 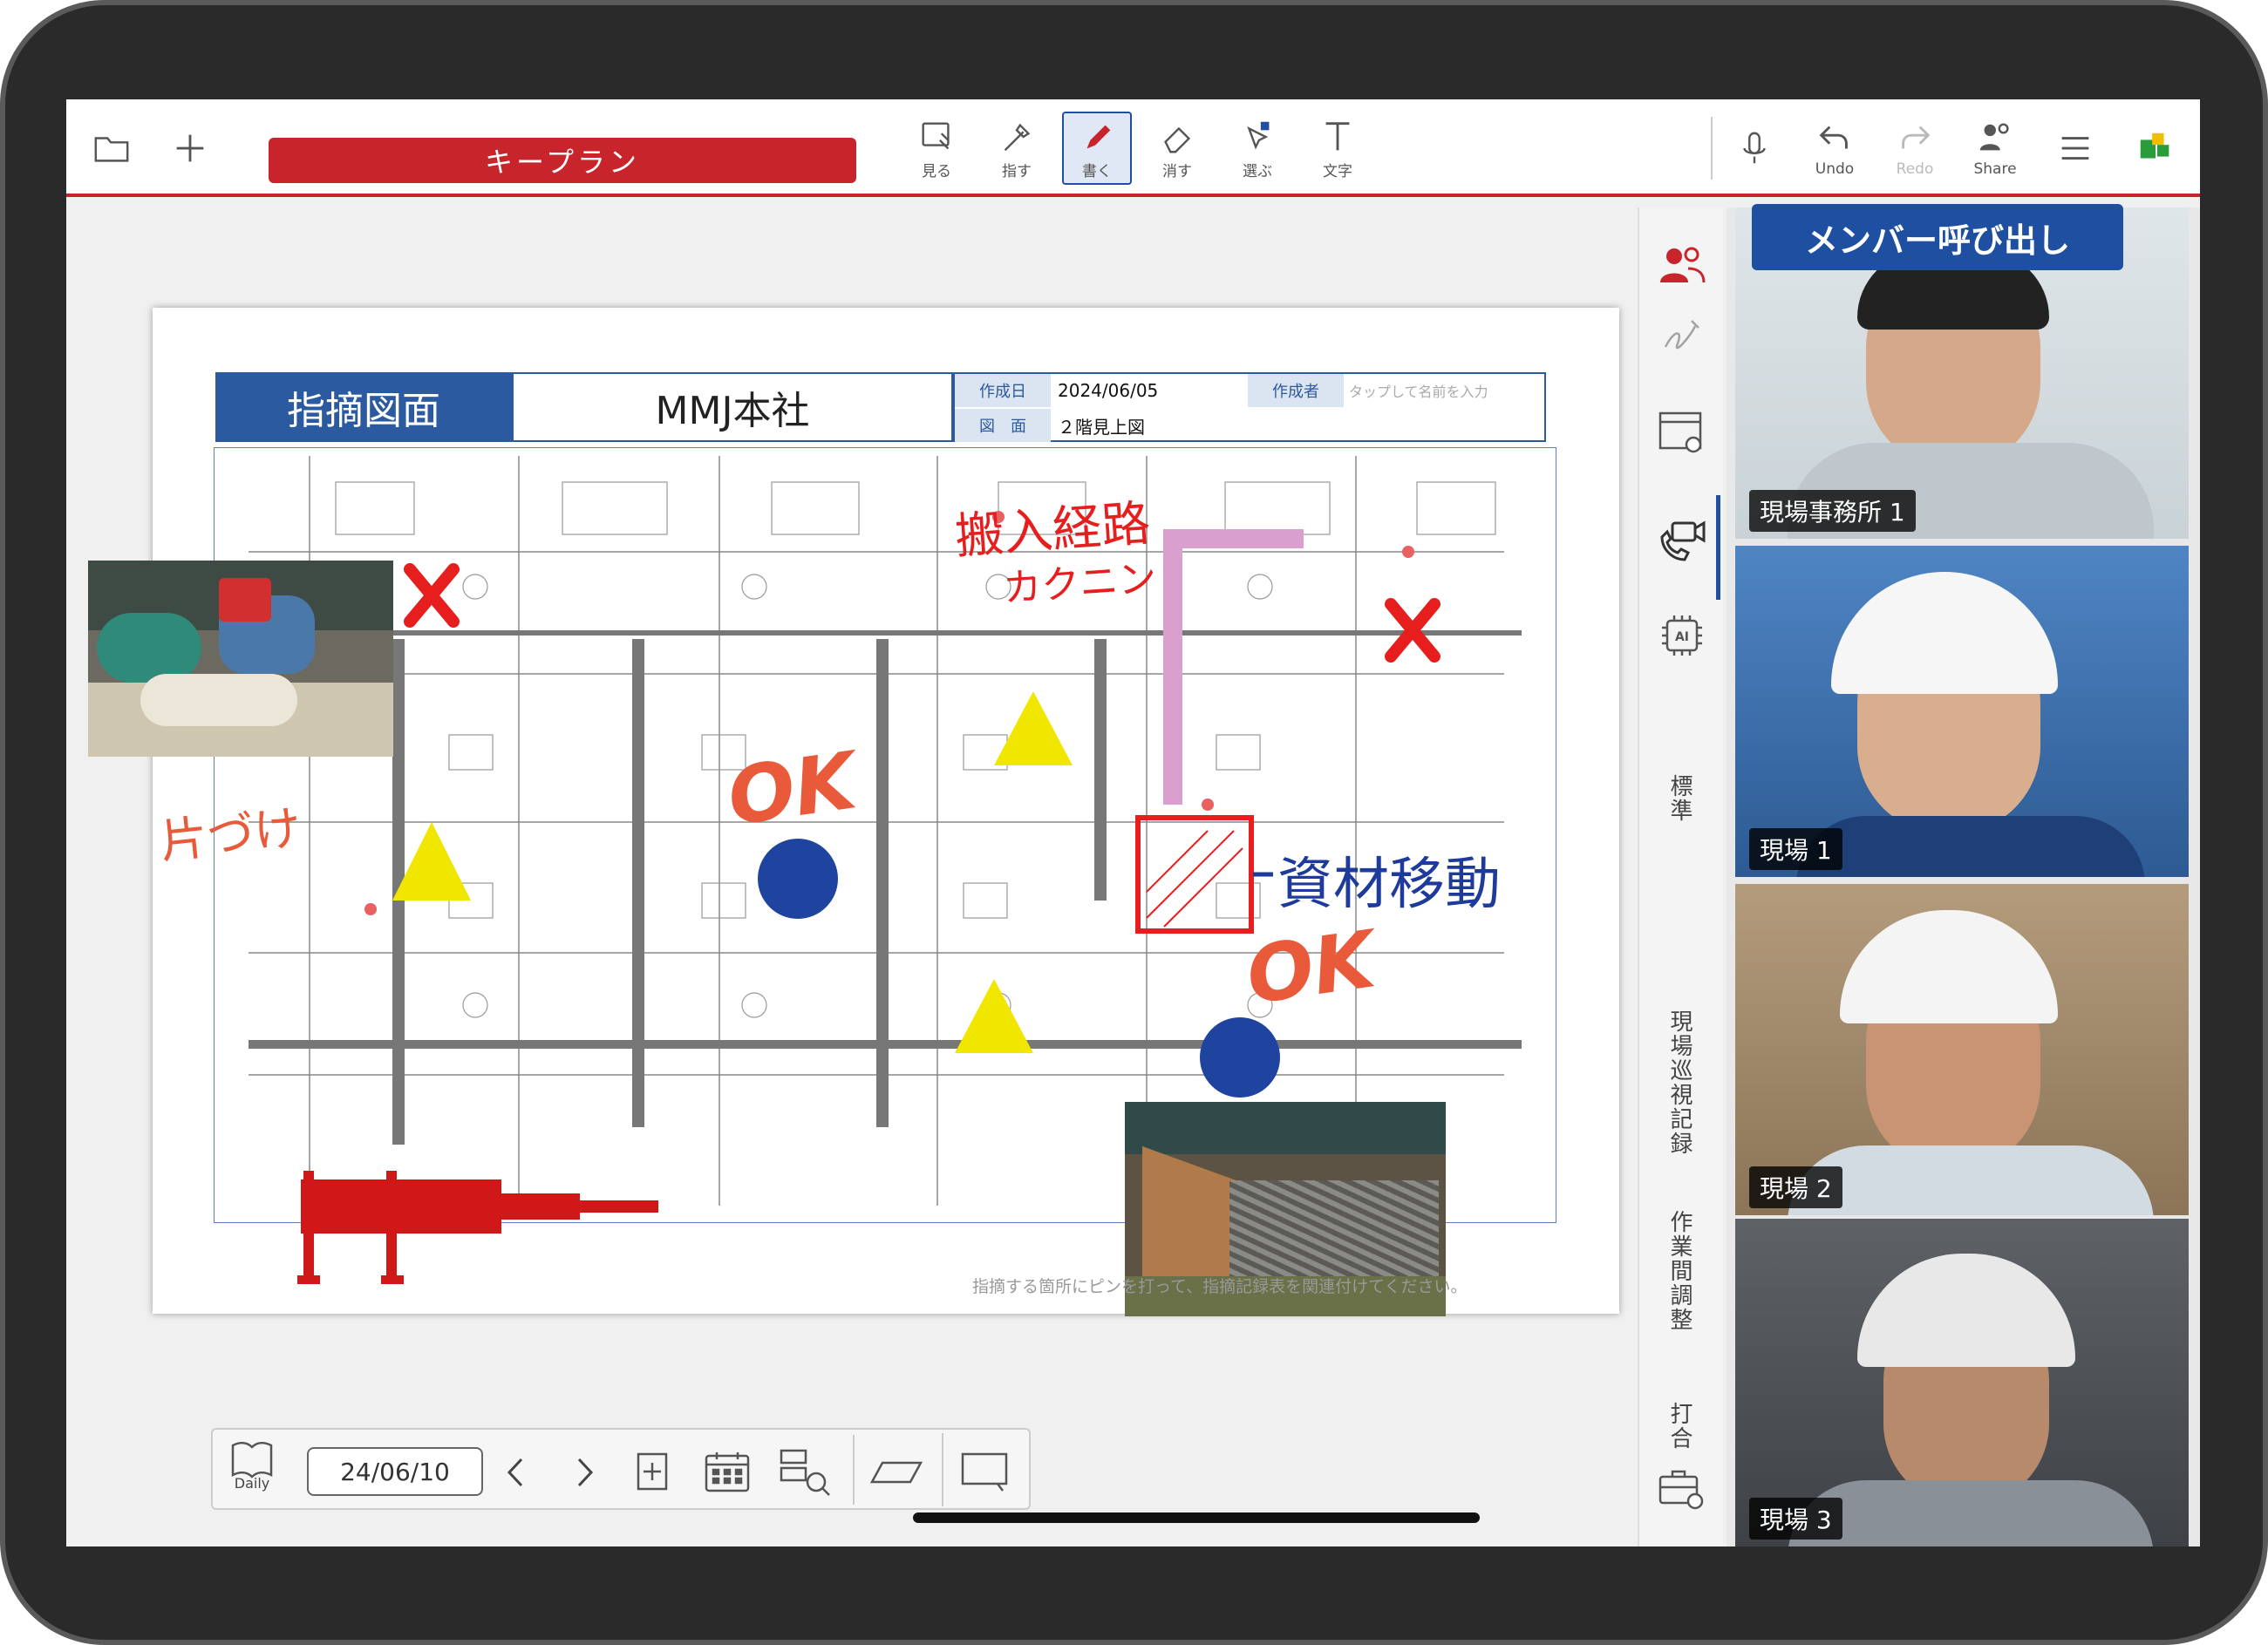 What do you see at coordinates (1017, 171) in the screenshot?
I see `tool-pointer-label: 指す` at bounding box center [1017, 171].